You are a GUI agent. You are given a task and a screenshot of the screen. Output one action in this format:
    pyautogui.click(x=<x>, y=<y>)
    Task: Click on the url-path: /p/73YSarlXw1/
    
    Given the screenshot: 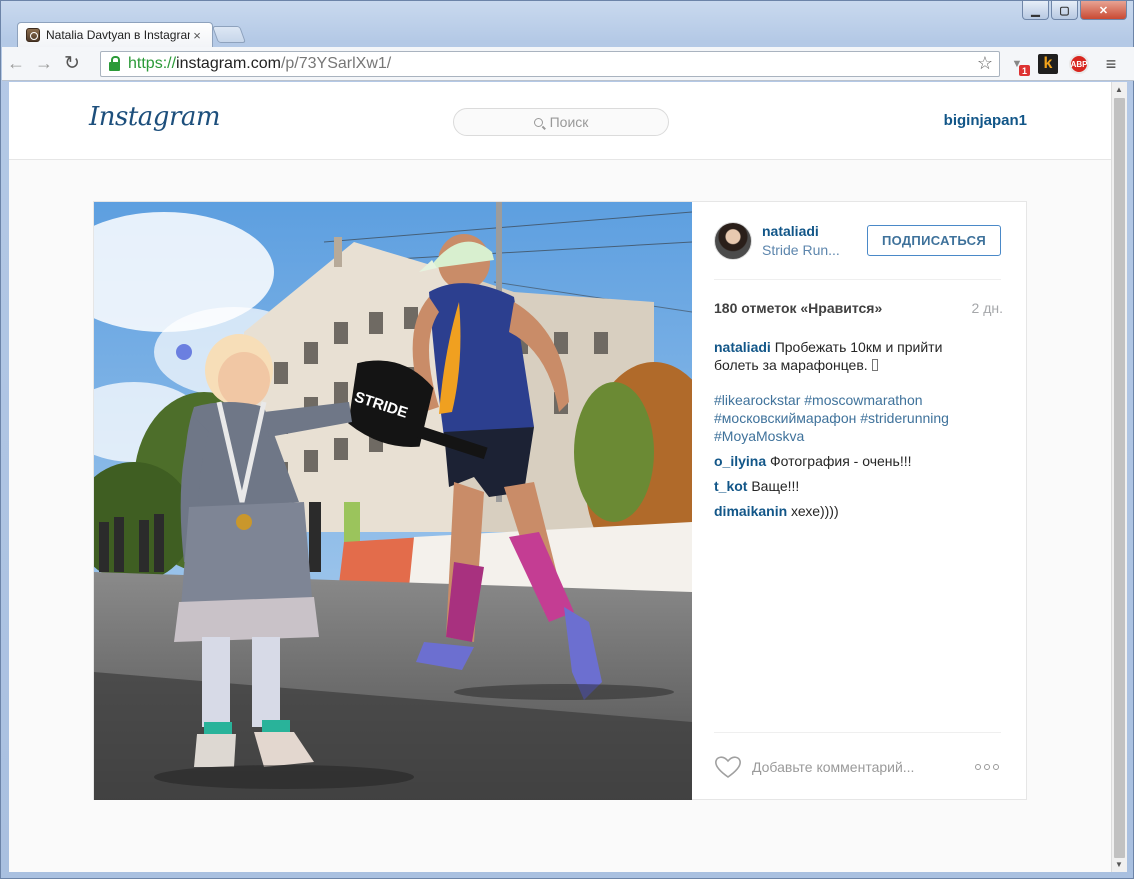 What is the action you would take?
    pyautogui.click(x=336, y=63)
    